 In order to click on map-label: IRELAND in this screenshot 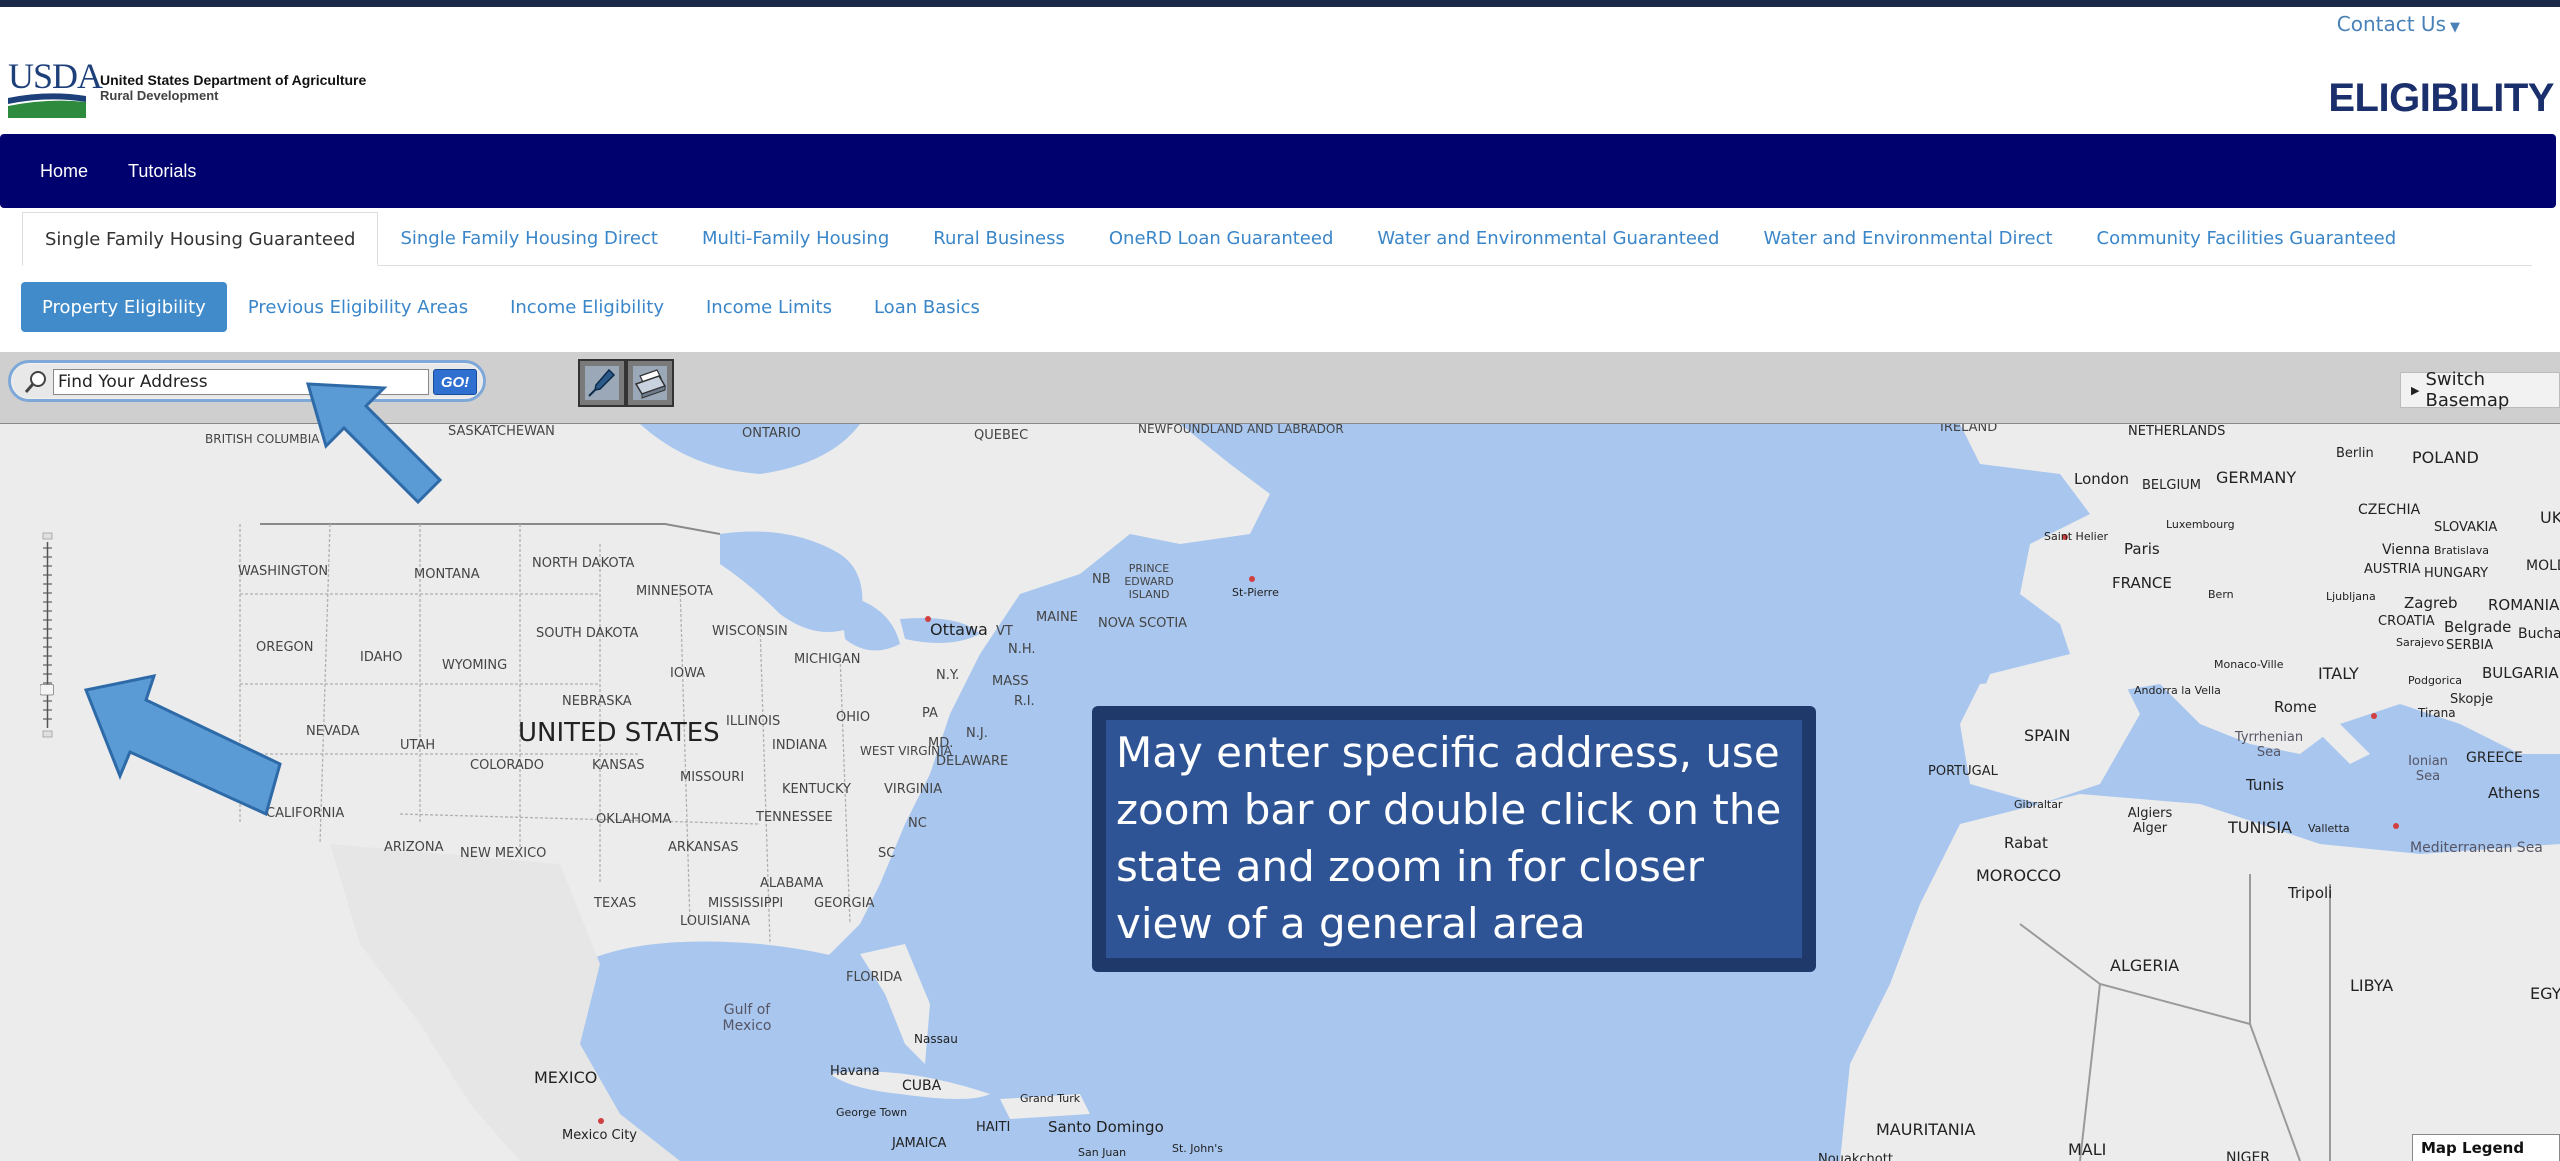, I will do `click(1969, 429)`.